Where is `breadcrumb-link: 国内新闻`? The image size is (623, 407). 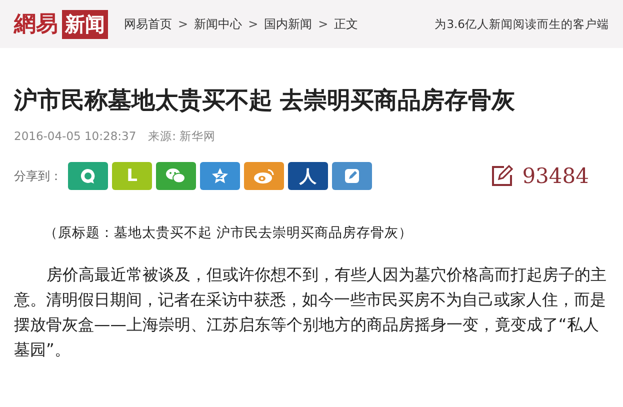
breadcrumb-link: 国内新闻 is located at coordinates (288, 24).